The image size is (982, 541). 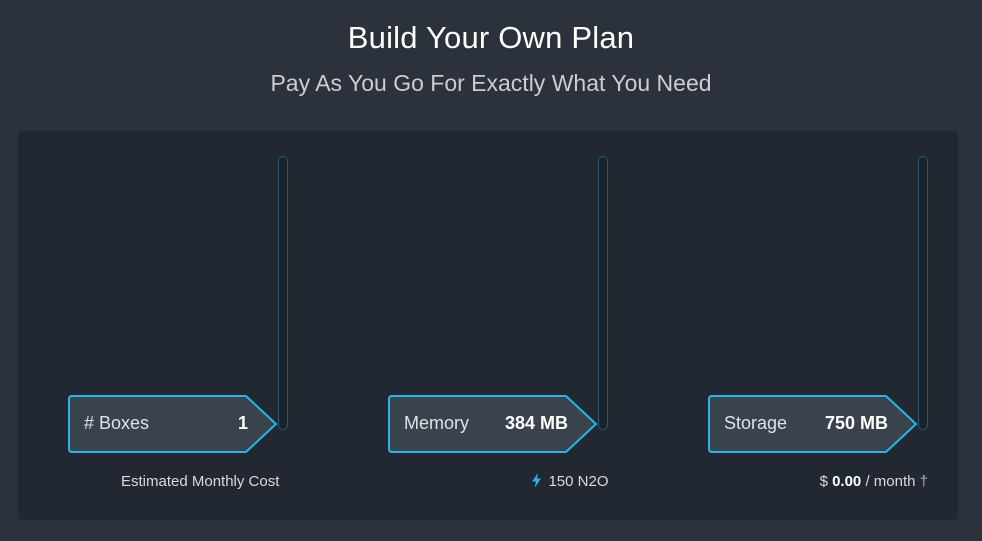 What do you see at coordinates (856, 423) in the screenshot?
I see `storage-value: 750 MB` at bounding box center [856, 423].